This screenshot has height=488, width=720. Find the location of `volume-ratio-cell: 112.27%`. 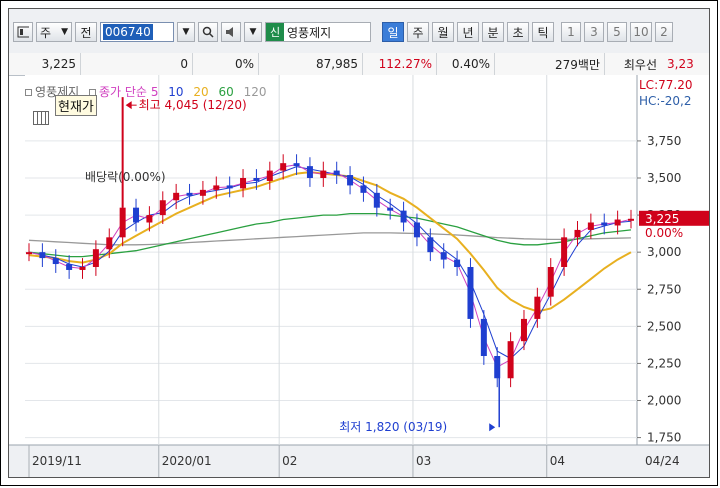

volume-ratio-cell: 112.27% is located at coordinates (400, 64).